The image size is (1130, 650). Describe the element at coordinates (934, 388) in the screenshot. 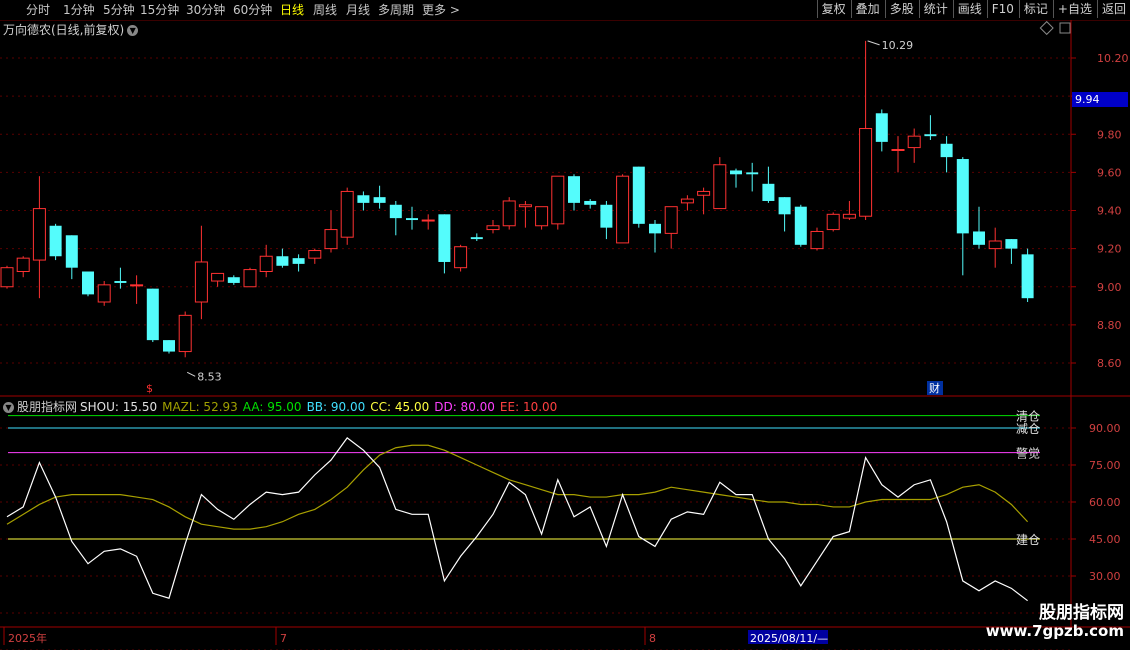

I see `finance-flag: 财` at that location.